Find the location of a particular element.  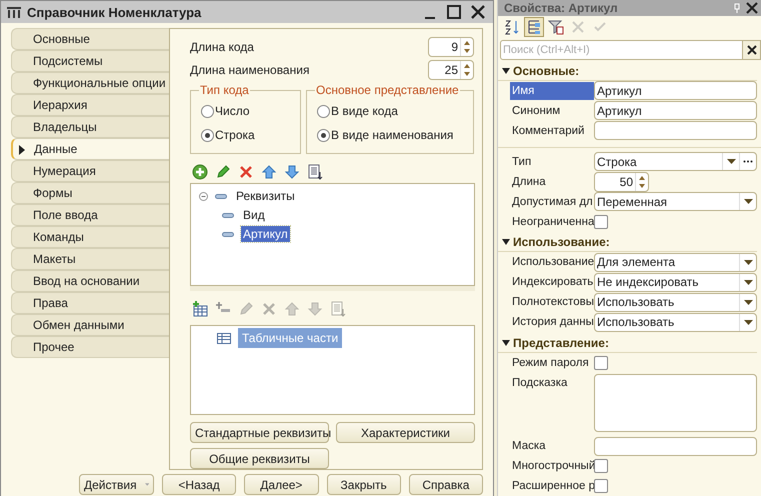

radio-label: В виде кода is located at coordinates (364, 111).